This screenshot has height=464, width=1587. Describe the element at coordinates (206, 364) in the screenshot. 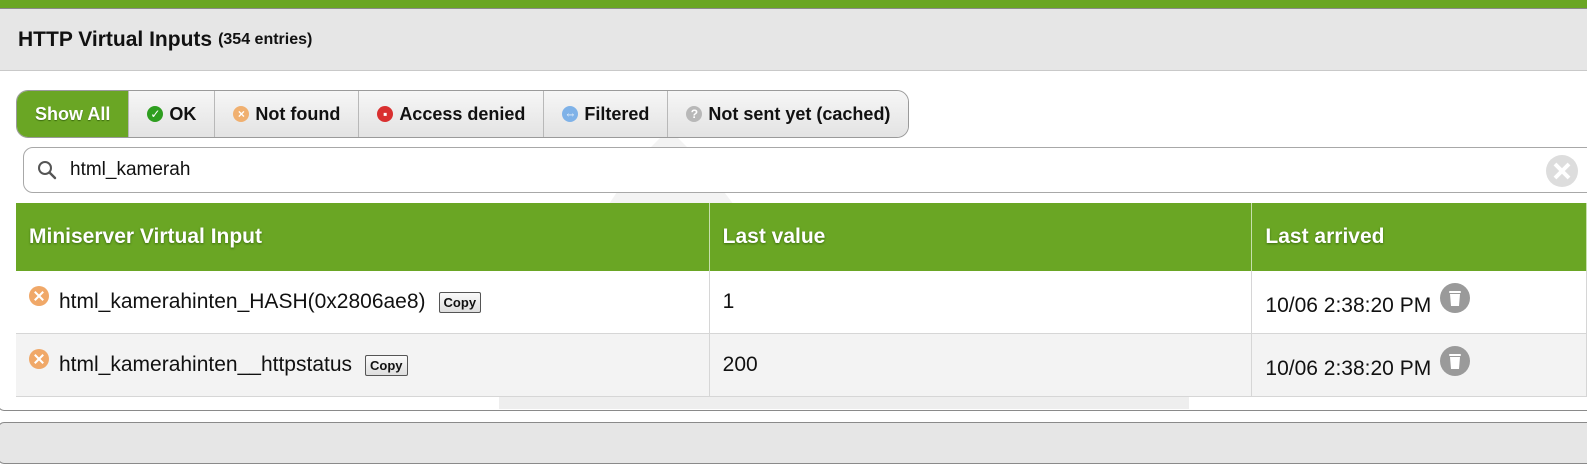

I see `virtual-input-name: html_kamerahinten__httpstatus` at that location.